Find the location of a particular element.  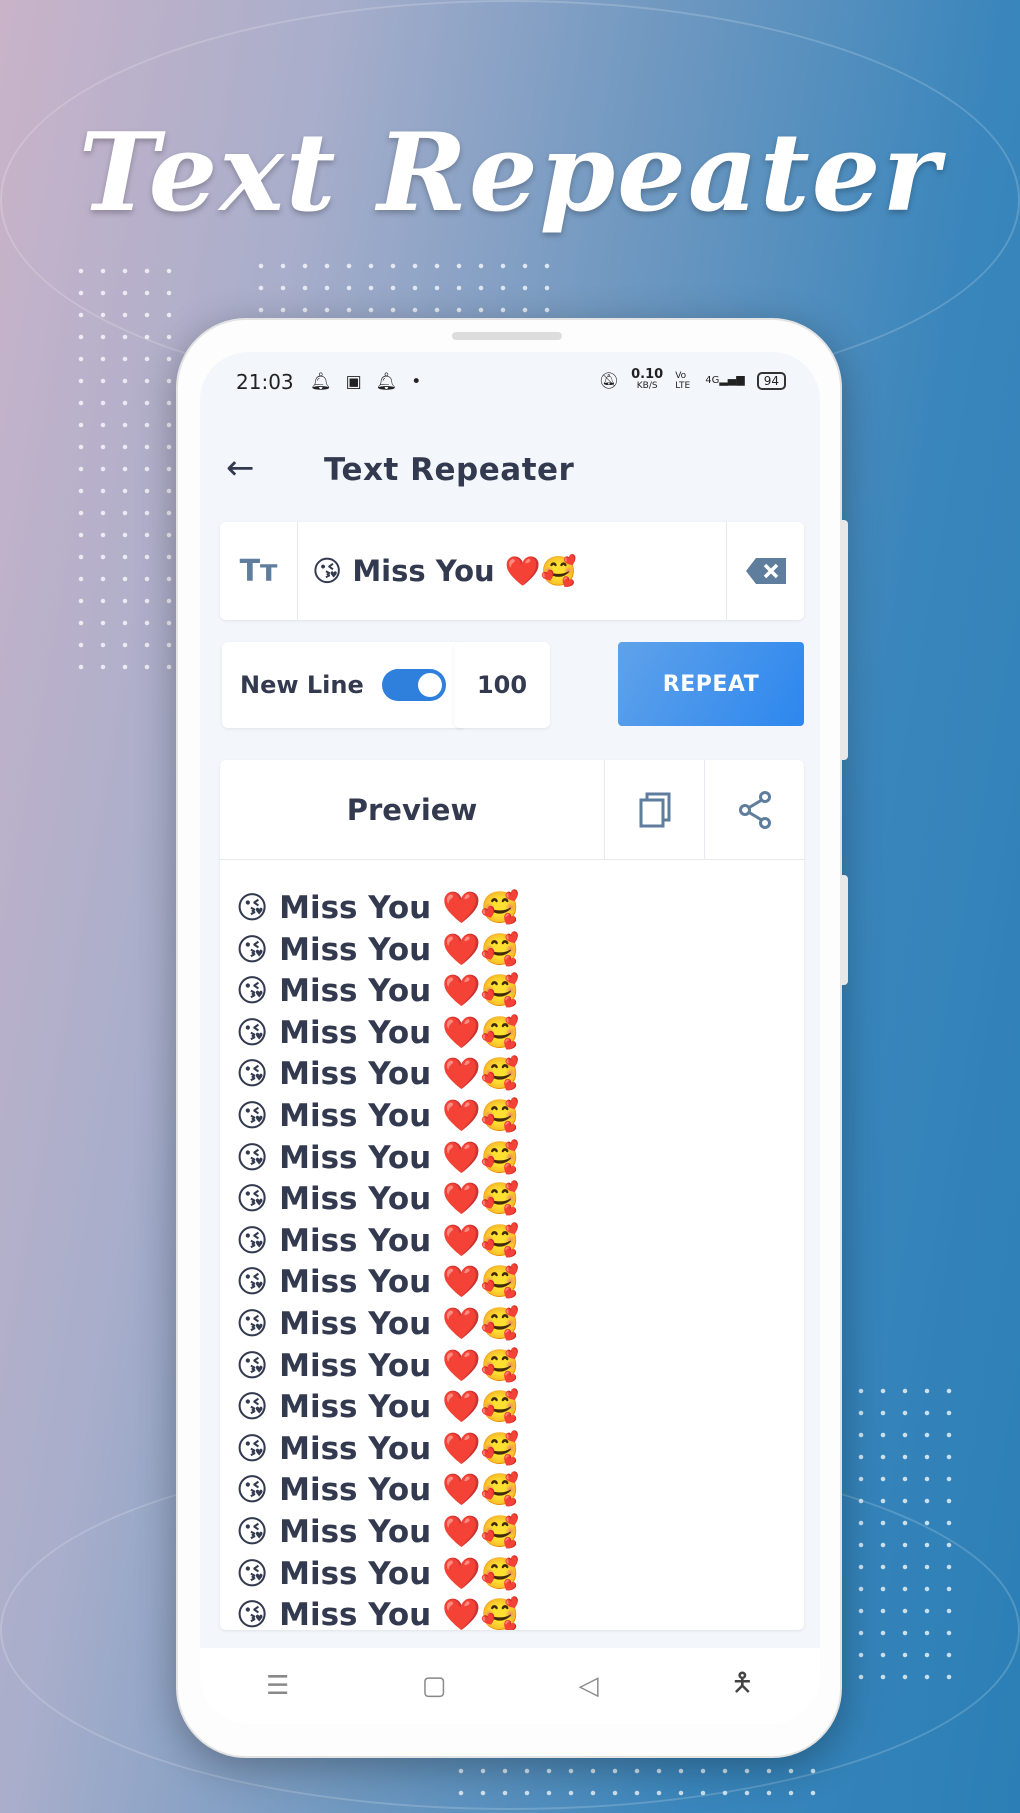

menu-icon: ☰ is located at coordinates (277, 1686).